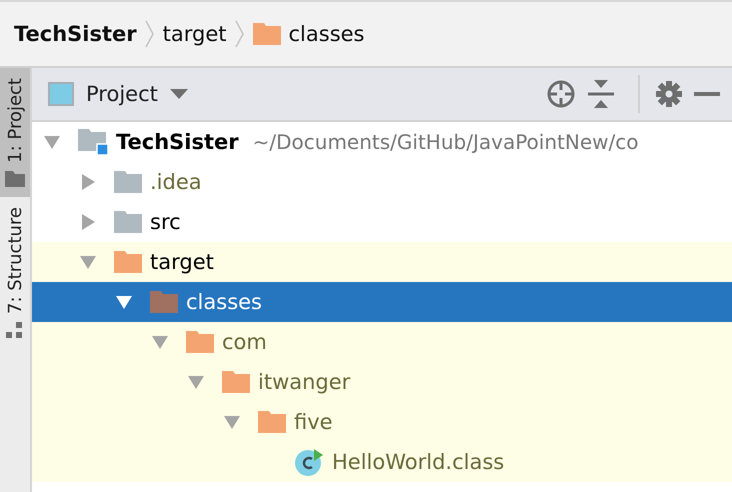 The width and height of the screenshot is (732, 492). Describe the element at coordinates (122, 94) in the screenshot. I see `view-selector: Project` at that location.